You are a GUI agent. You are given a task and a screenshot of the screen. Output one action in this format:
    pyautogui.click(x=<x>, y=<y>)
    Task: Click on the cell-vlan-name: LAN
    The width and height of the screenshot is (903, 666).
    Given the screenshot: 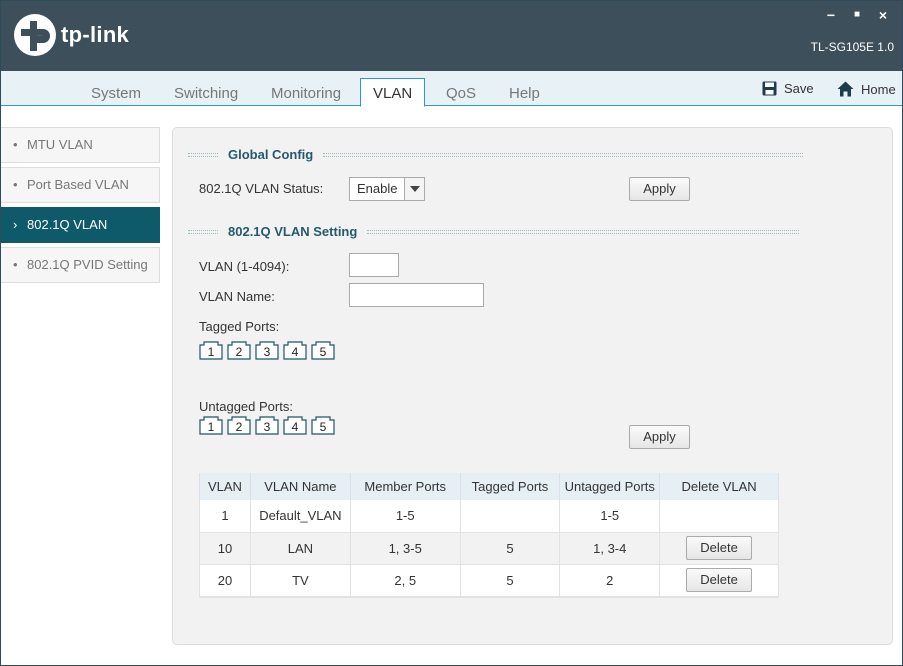 What is the action you would take?
    pyautogui.click(x=300, y=548)
    